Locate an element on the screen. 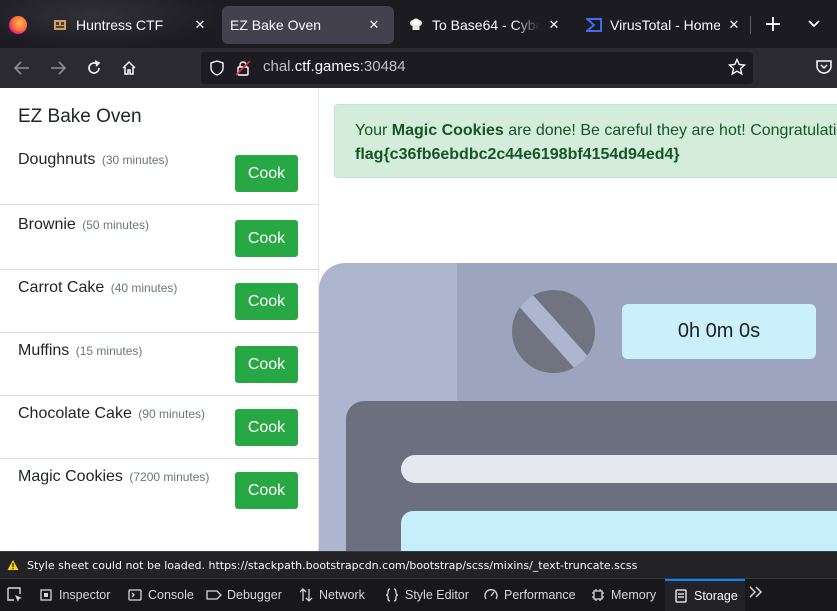 The image size is (837, 611). virustotal-icon is located at coordinates (594, 25).